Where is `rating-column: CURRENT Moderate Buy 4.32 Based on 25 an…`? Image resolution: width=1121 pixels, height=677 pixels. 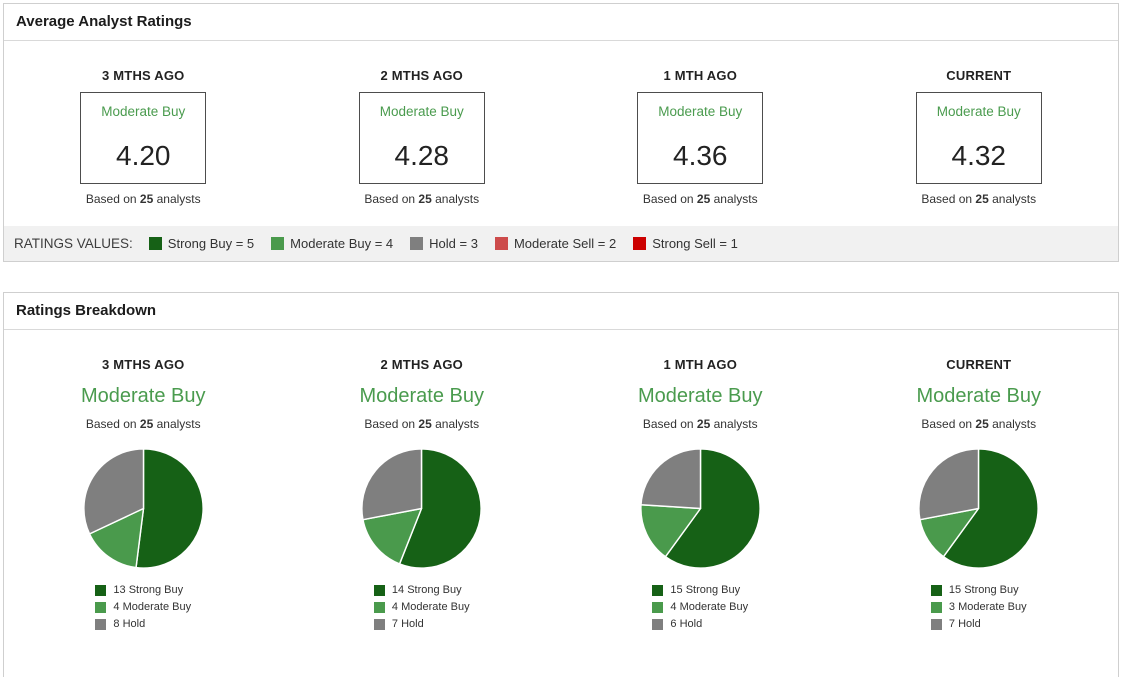
rating-column: CURRENT Moderate Buy 4.32 Based on 25 an… is located at coordinates (979, 137).